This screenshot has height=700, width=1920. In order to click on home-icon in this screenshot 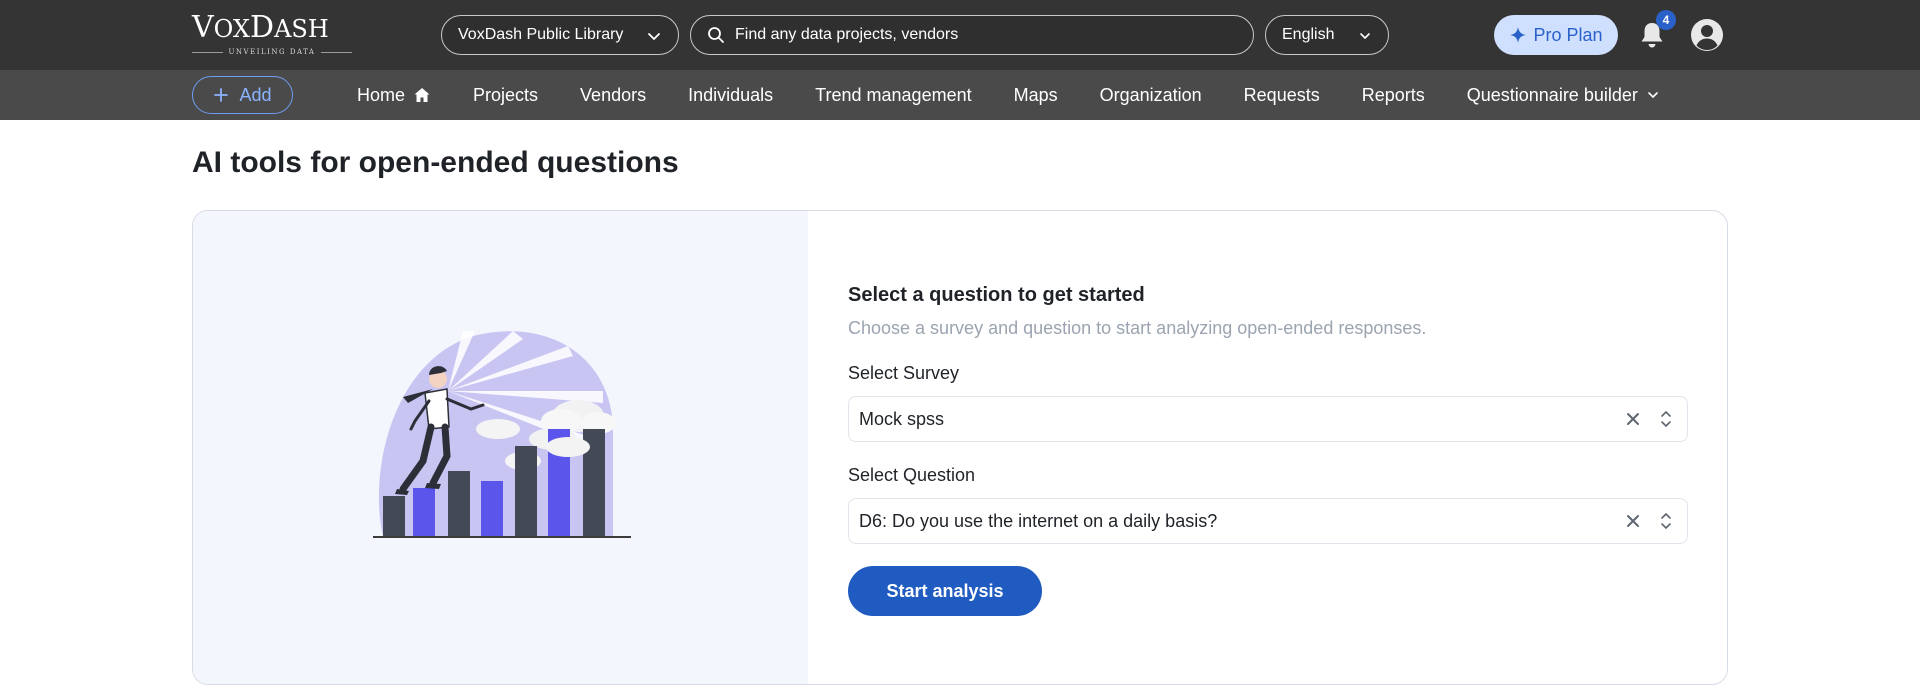, I will do `click(422, 95)`.